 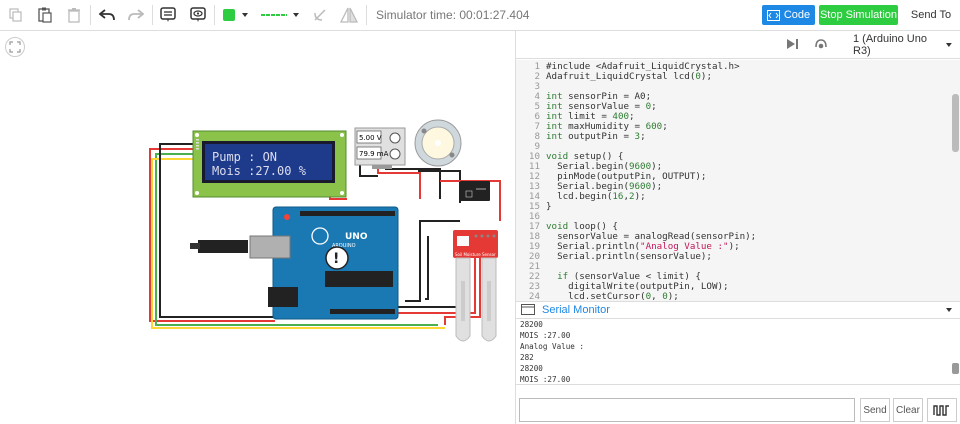 What do you see at coordinates (773, 15) in the screenshot?
I see `code-icon` at bounding box center [773, 15].